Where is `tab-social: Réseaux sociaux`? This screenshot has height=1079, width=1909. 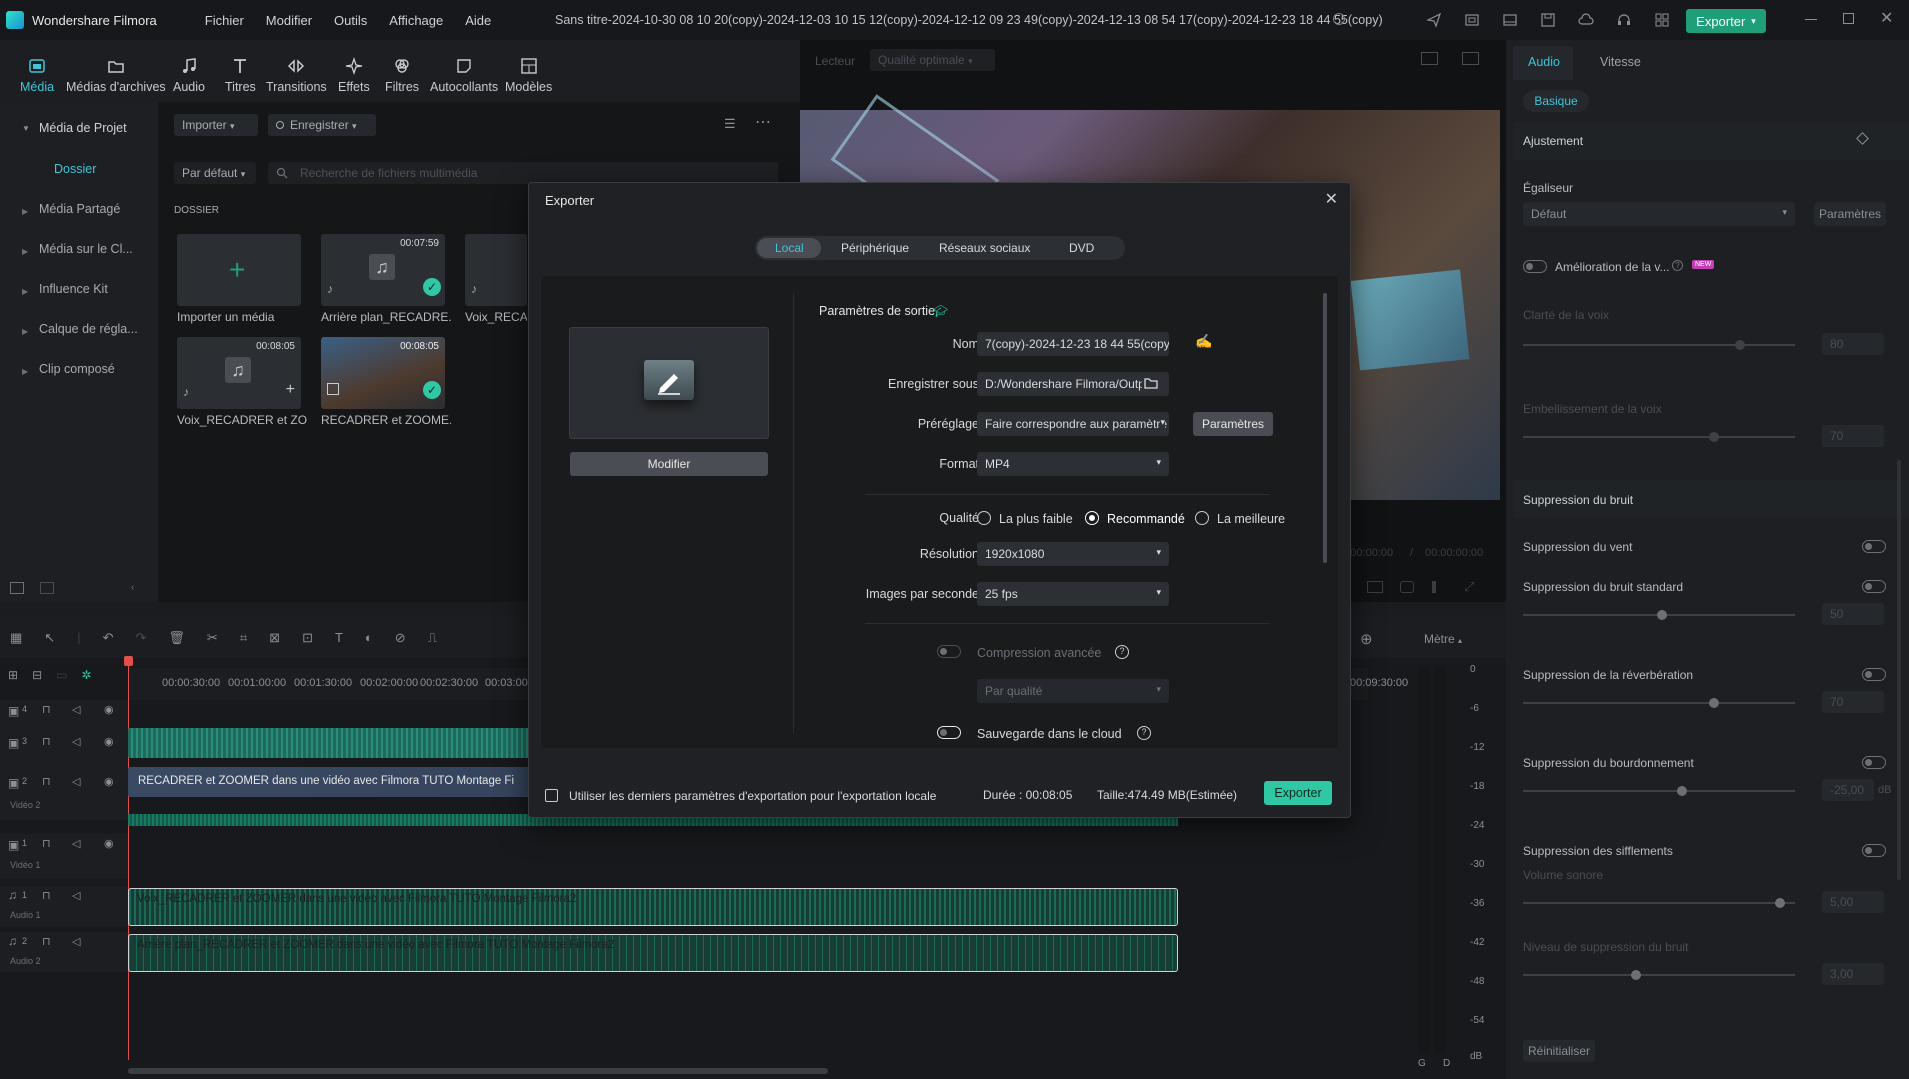
tab-social: Réseaux sociaux is located at coordinates (984, 248).